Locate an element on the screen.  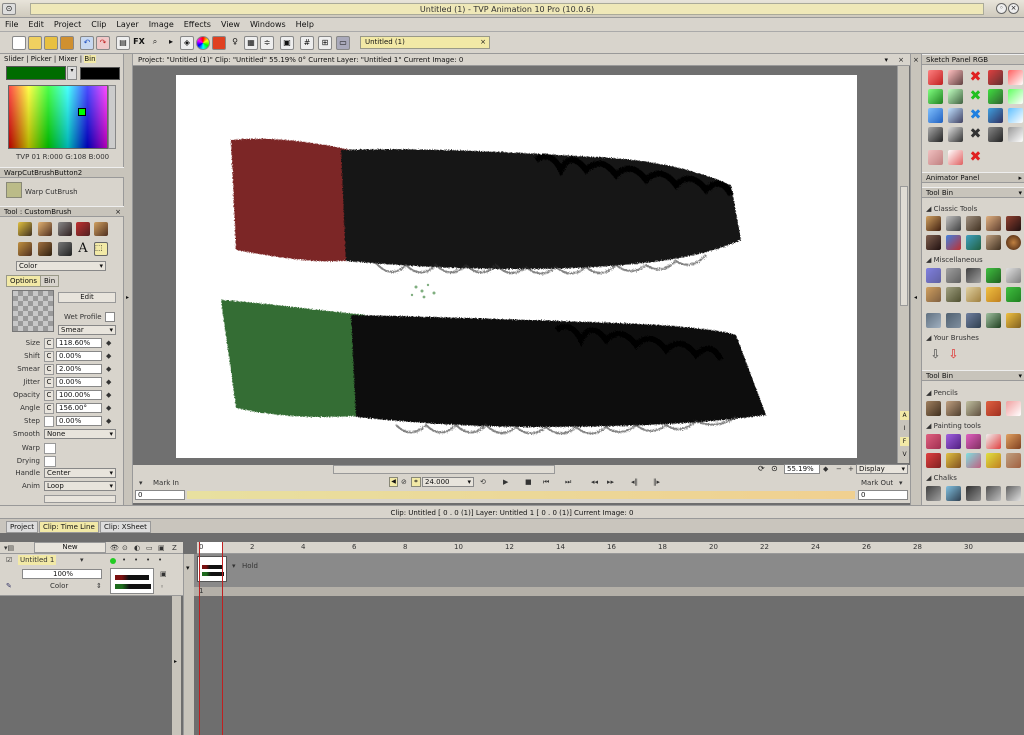
playhead-start-line is located at coordinates (199, 638).